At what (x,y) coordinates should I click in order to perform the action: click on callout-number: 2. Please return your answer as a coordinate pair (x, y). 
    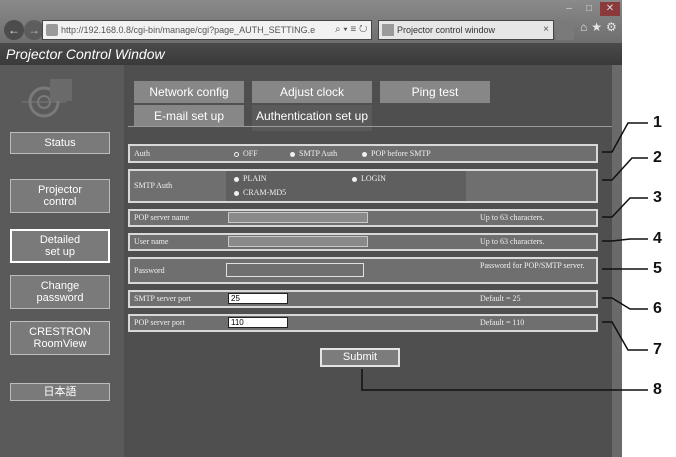
    Looking at the image, I should click on (657, 157).